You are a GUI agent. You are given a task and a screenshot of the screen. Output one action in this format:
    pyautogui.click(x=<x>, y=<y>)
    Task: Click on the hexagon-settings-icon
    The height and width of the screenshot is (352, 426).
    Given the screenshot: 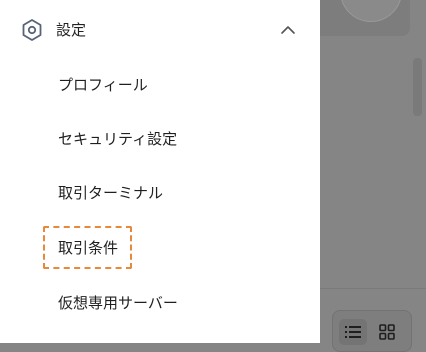 What is the action you would take?
    pyautogui.click(x=32, y=30)
    